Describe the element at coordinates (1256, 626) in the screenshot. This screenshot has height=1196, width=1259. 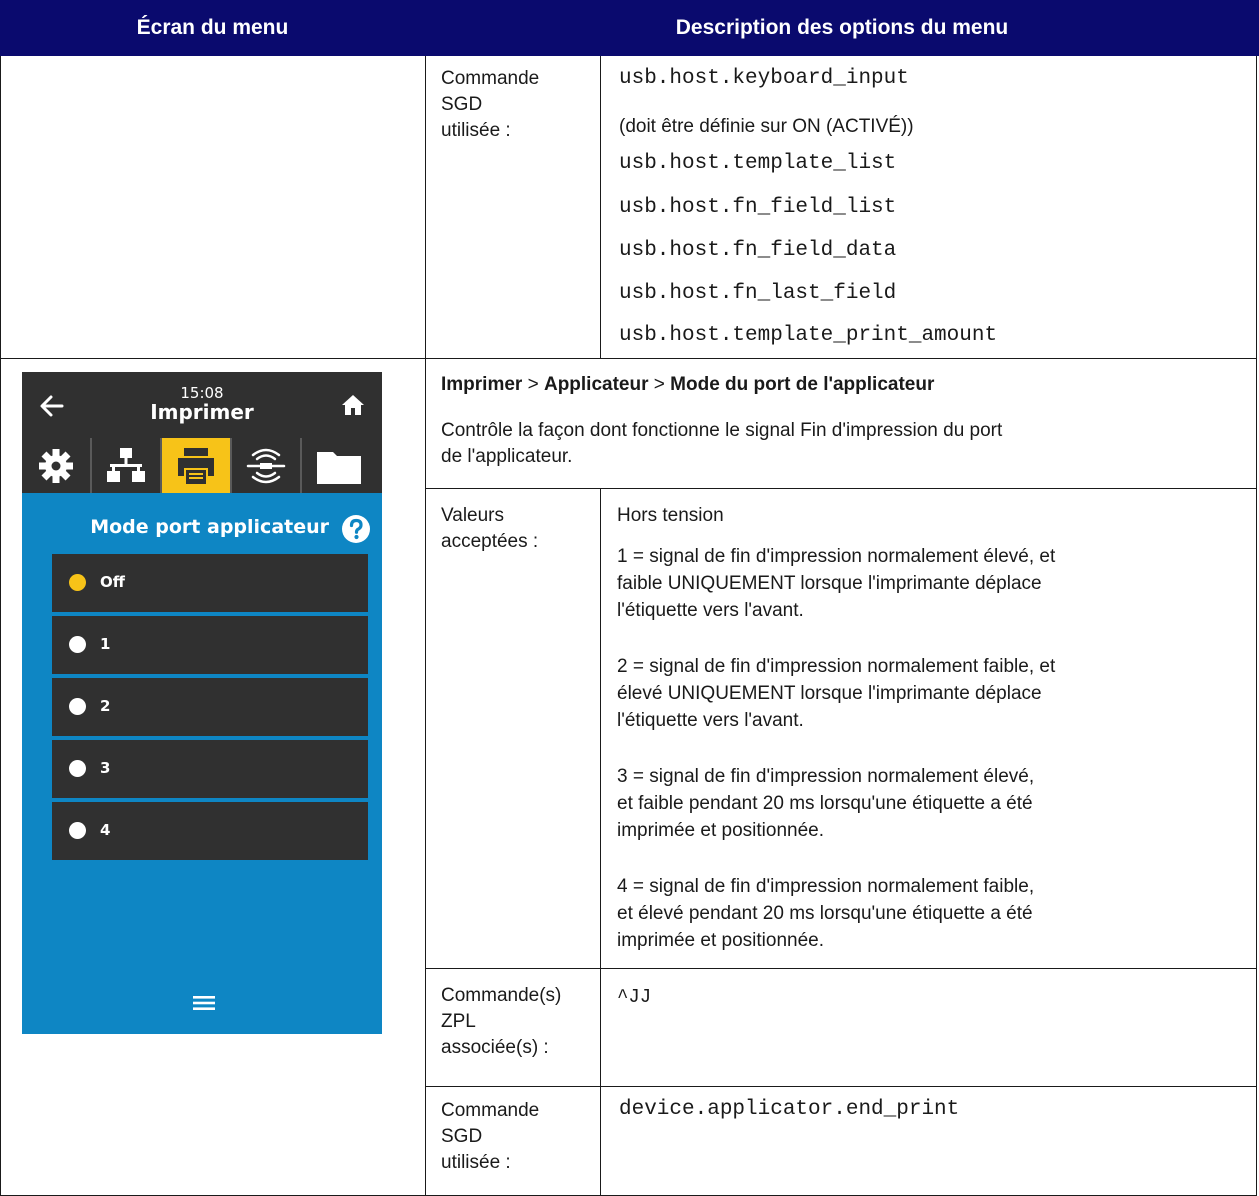
I see `table-border-right` at that location.